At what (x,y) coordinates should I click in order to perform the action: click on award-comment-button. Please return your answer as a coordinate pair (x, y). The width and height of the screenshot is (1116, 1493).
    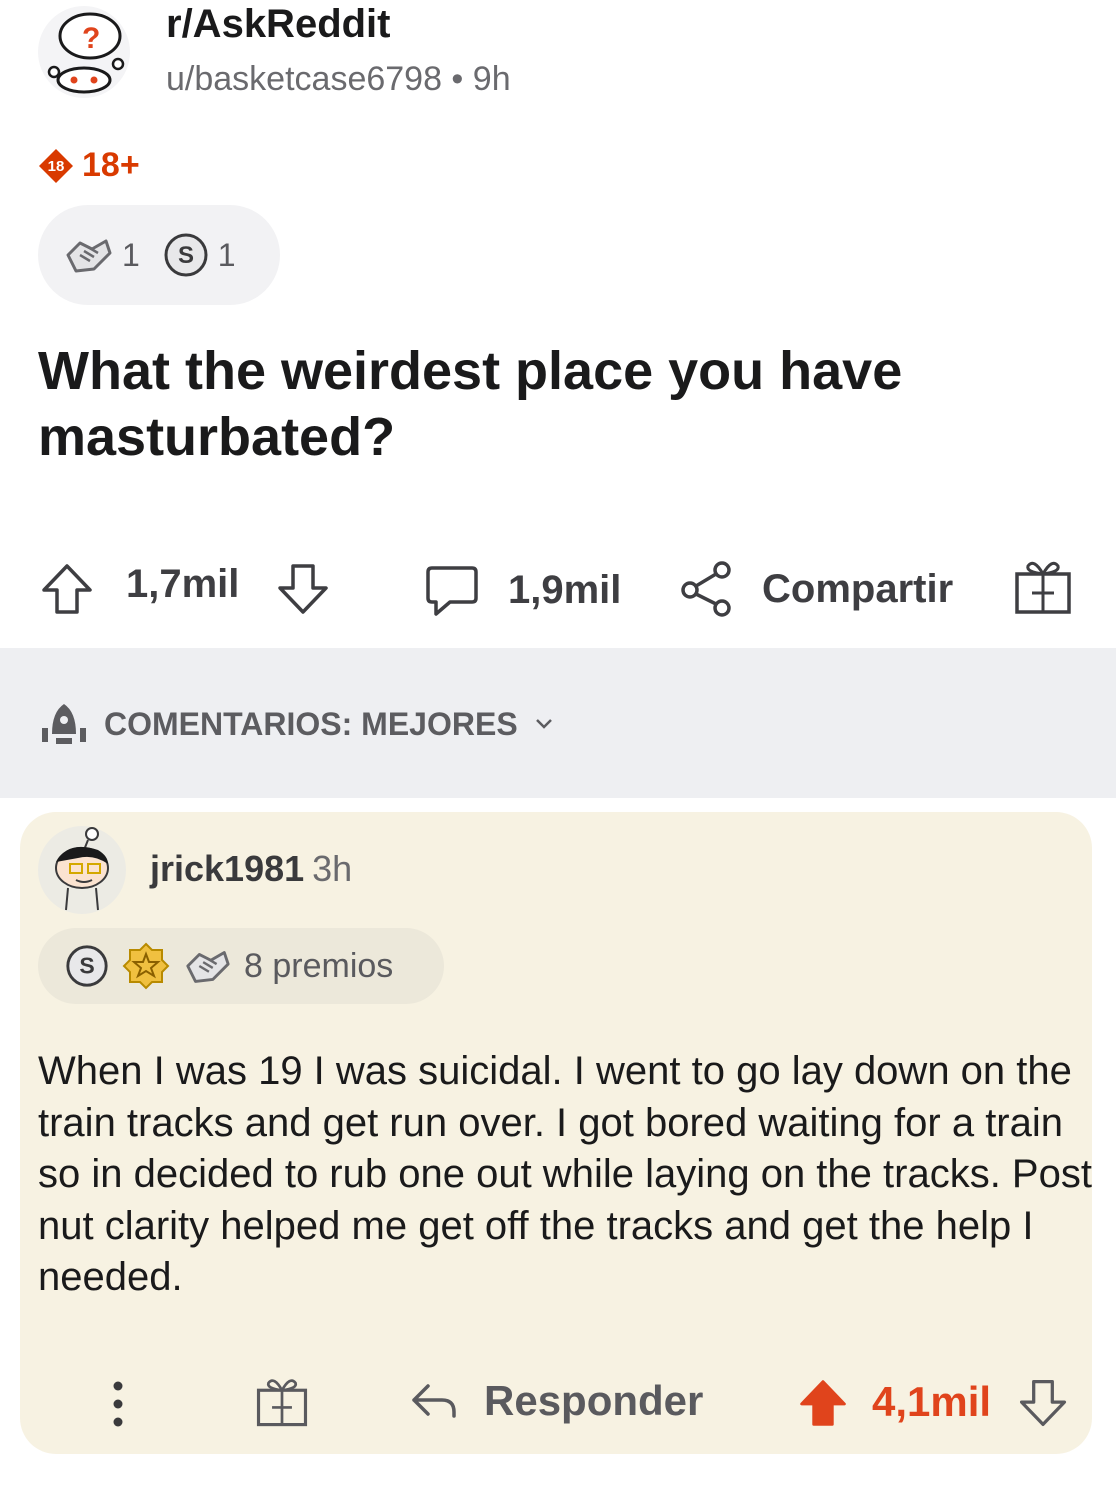
    Looking at the image, I should click on (282, 1402).